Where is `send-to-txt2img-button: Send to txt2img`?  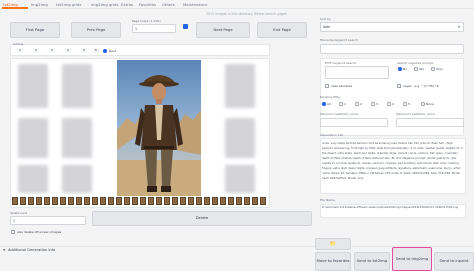 send-to-txt2img-button: Send to txt2img is located at coordinates (372, 261).